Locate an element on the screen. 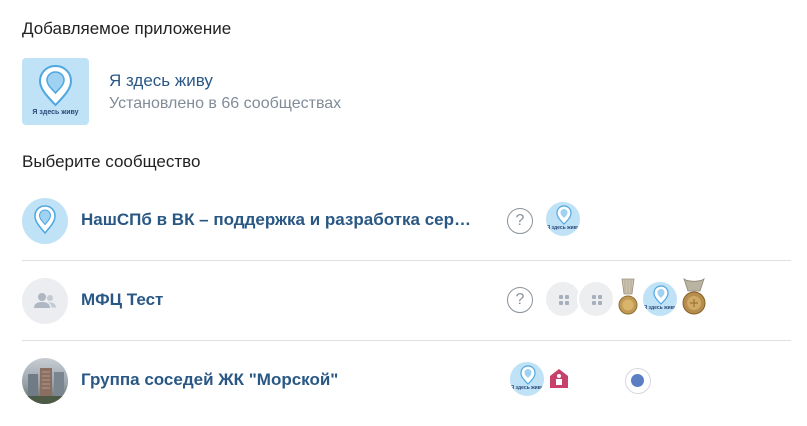  buildings-image is located at coordinates (45, 386).